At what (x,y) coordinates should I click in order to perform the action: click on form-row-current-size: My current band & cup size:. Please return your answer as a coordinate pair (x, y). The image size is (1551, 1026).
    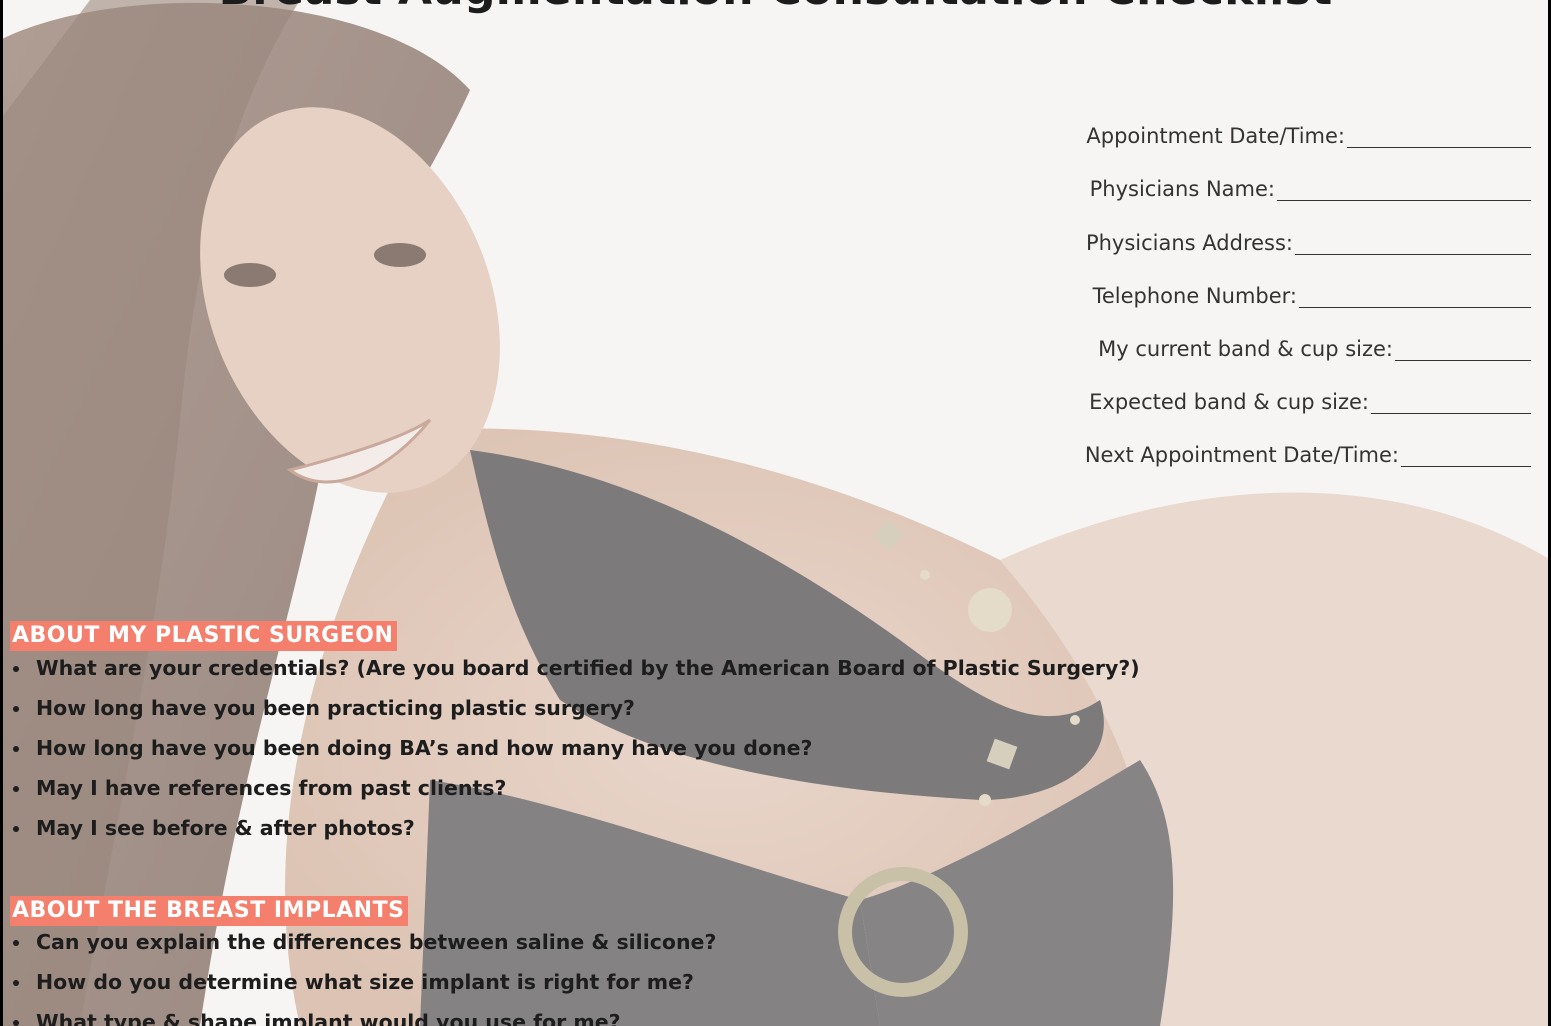
    Looking at the image, I should click on (1301, 334).